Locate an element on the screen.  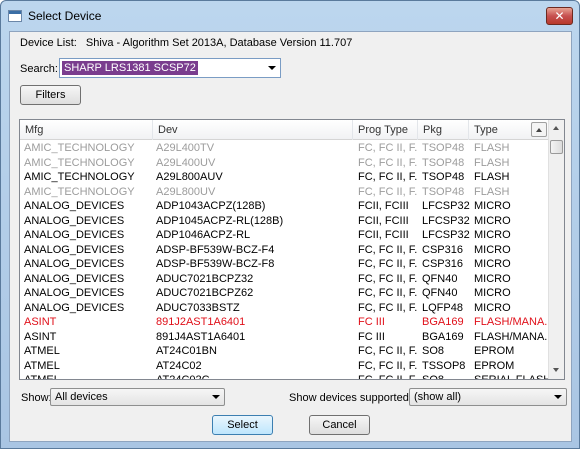
search-combobox: SHARP LRS1381 SCSP72 is located at coordinates (170, 68).